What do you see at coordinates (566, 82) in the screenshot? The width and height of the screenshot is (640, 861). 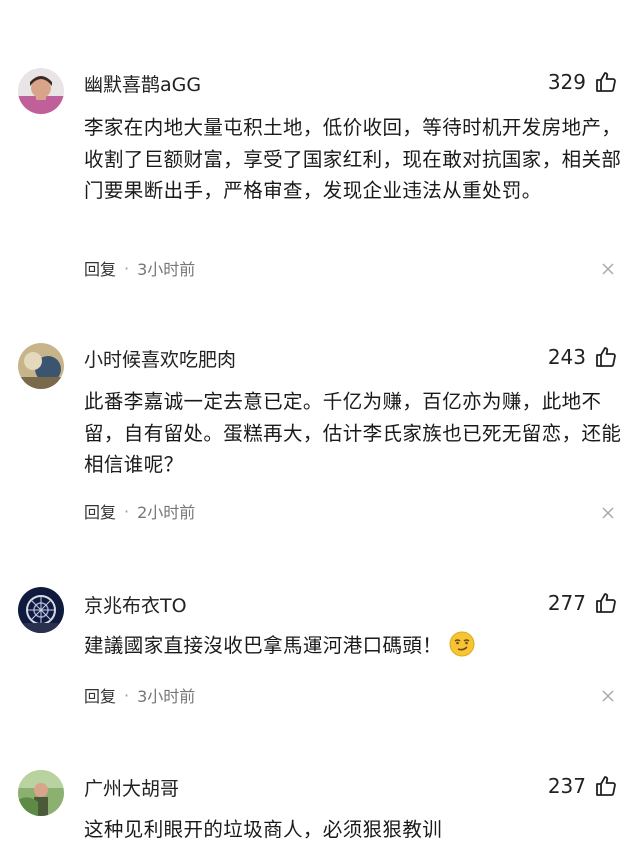 I see `like-count: 329` at bounding box center [566, 82].